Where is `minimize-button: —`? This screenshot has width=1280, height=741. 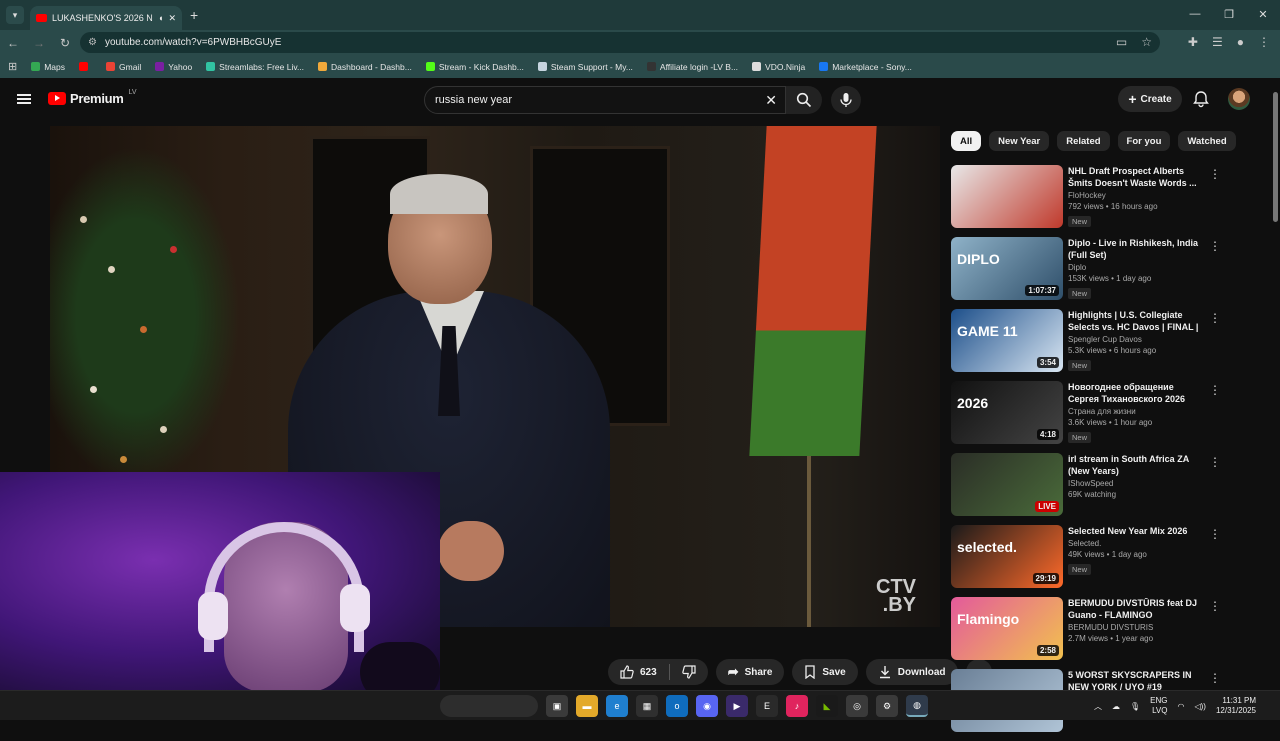
minimize-button: — is located at coordinates (1195, 14).